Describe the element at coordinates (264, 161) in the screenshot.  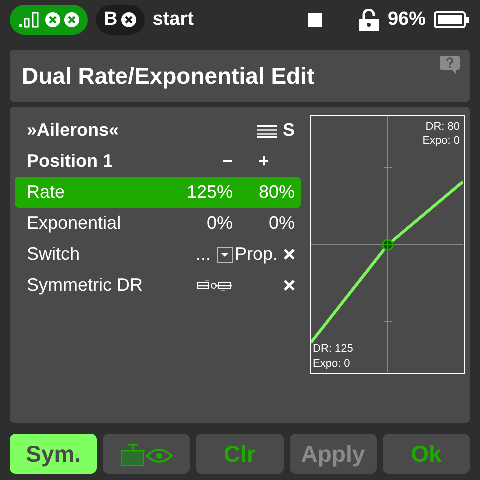
I see `plus-header: +` at that location.